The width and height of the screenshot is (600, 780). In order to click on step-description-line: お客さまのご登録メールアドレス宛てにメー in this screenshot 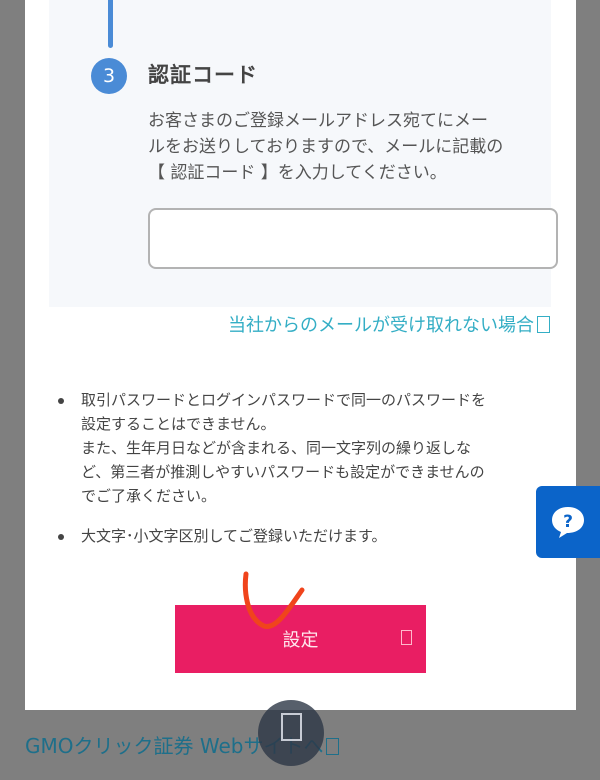, I will do `click(318, 121)`.